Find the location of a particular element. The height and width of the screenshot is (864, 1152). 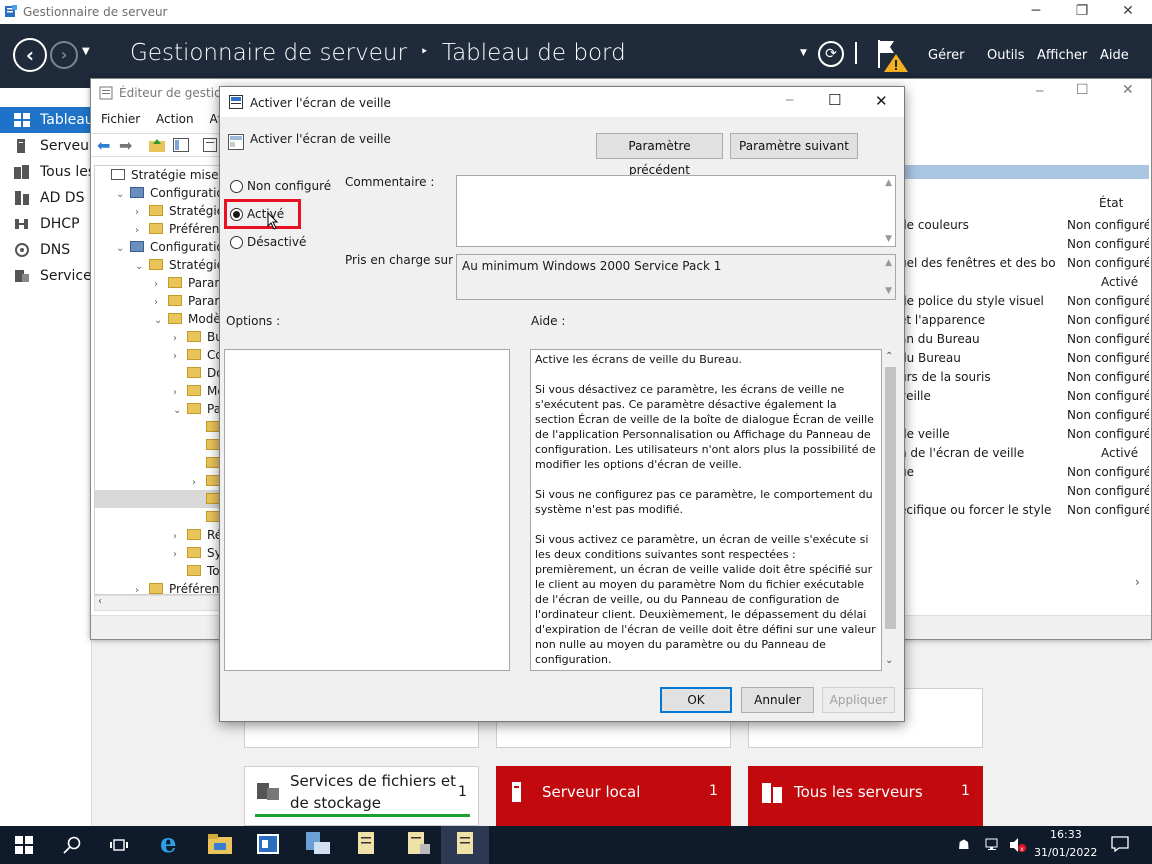

tile-all-servers: Tous les serveurs 1 is located at coordinates (865, 796).